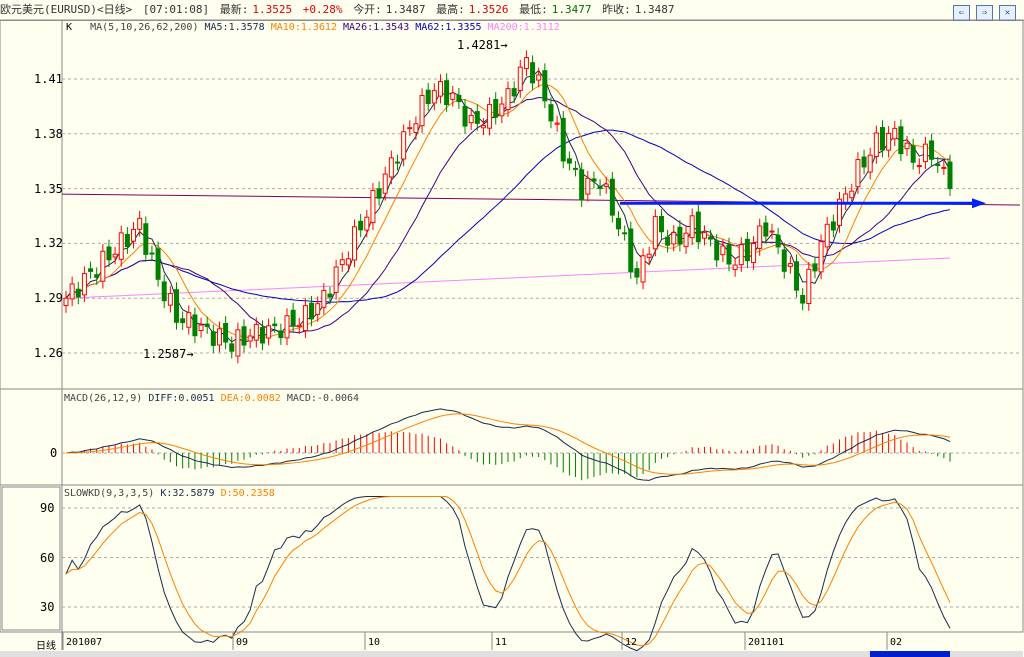 This screenshot has height=657, width=1024. I want to click on x-tick-label: 02, so click(896, 642).